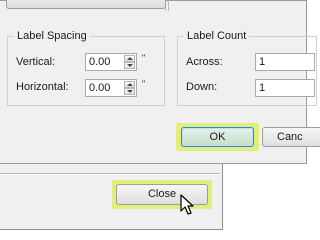  Describe the element at coordinates (204, 62) in the screenshot. I see `across-label: Across:` at that location.